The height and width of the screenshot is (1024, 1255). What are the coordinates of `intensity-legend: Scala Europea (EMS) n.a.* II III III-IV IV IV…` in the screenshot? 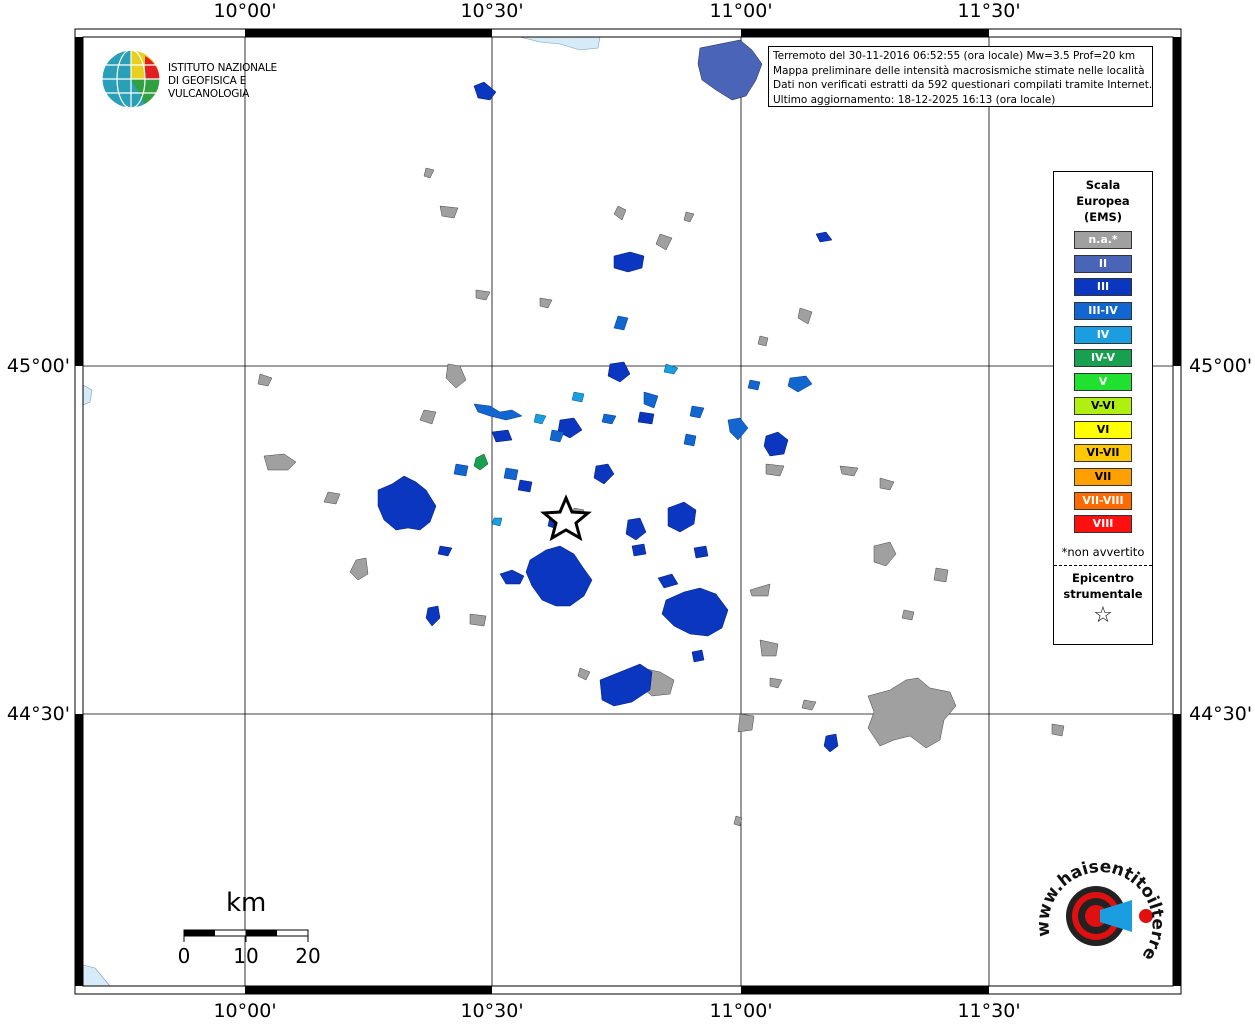 It's located at (1103, 408).